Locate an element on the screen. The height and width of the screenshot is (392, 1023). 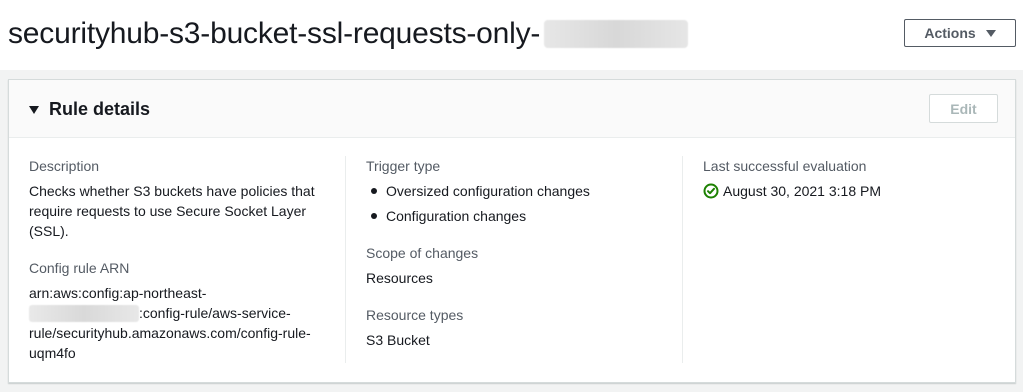
trigger-type-item: Oversized configuration changes is located at coordinates (516, 191).